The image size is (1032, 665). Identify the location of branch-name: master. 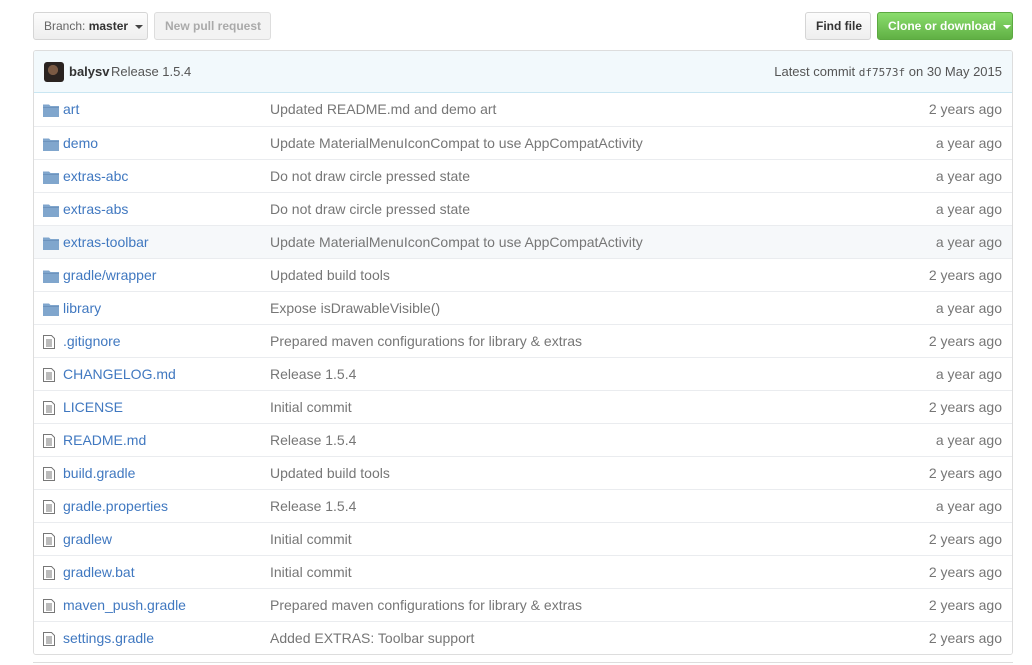
(108, 26).